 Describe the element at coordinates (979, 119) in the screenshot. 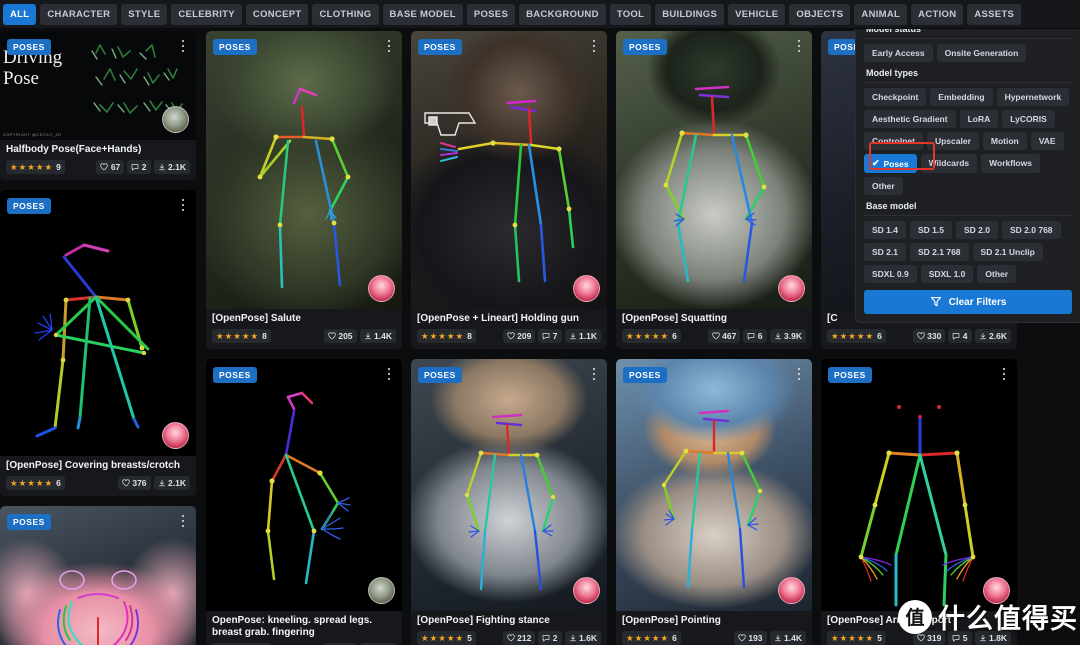

I see `filter-tag-lora: LoRA` at that location.